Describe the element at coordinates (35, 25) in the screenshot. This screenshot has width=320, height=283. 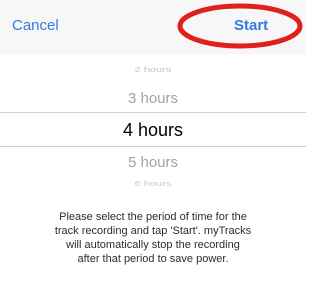
I see `cancel-button: Cancel` at that location.